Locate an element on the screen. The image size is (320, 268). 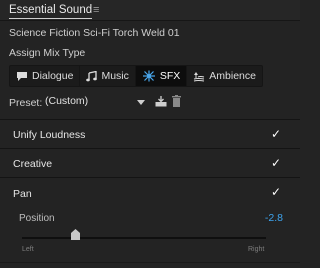
tab-ambience: Ambience is located at coordinates (224, 76).